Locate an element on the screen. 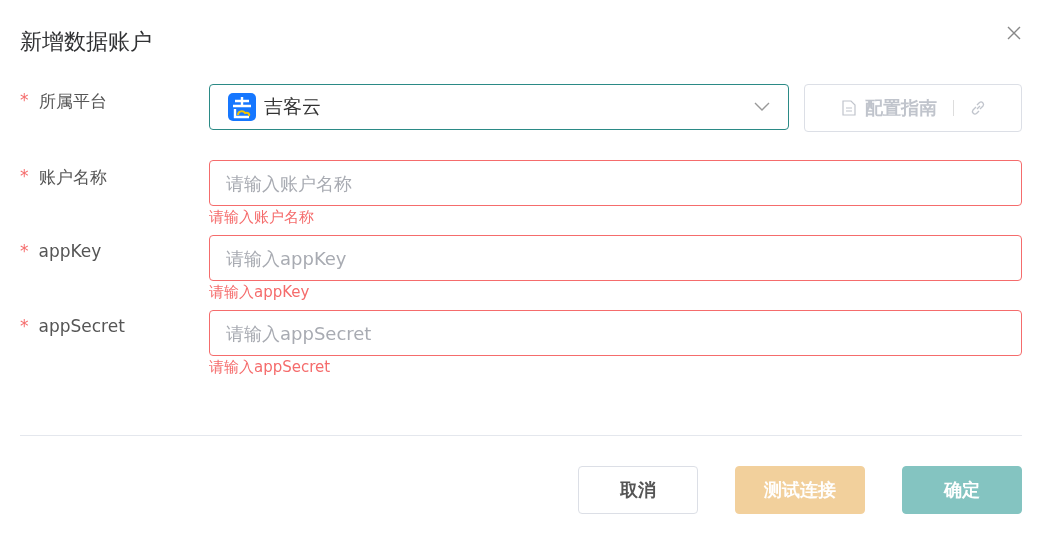 Image resolution: width=1044 pixels, height=542 pixels. document-icon is located at coordinates (848, 108).